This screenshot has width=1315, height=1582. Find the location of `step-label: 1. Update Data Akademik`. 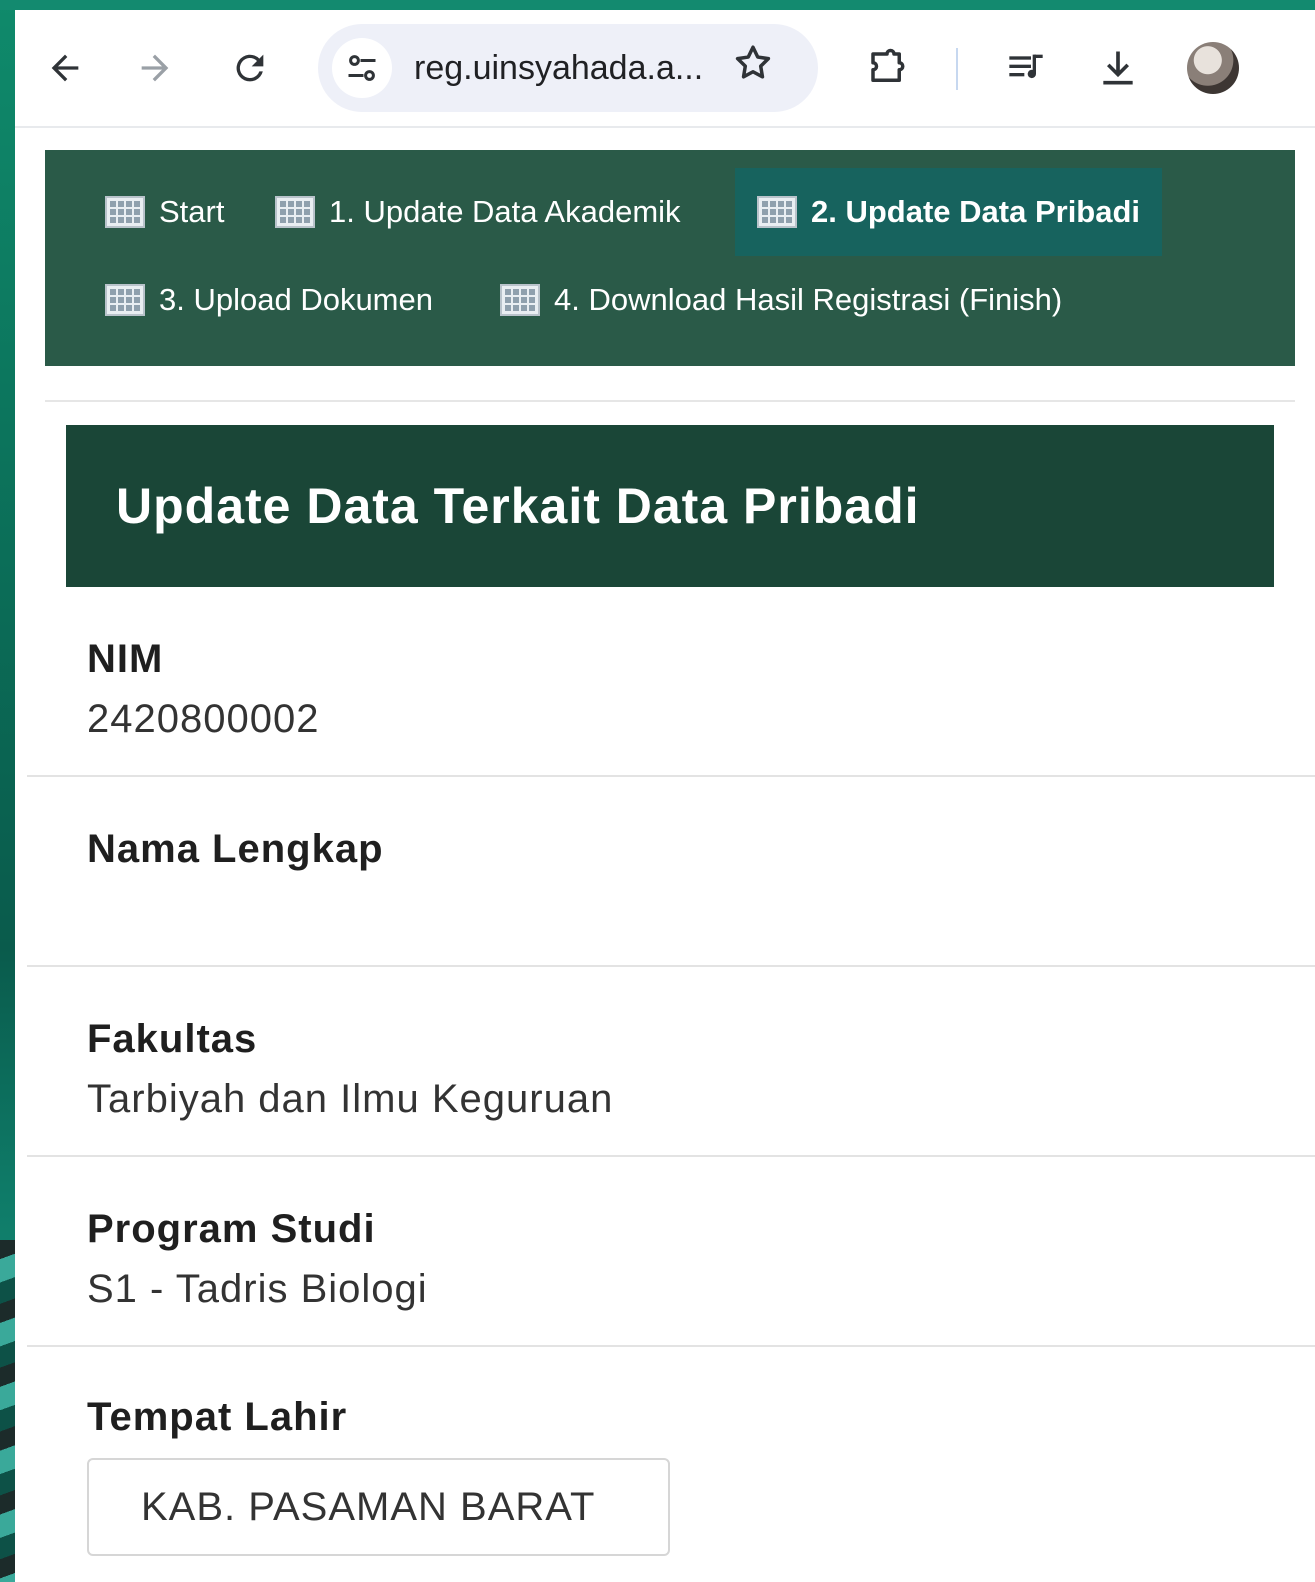

step-label: 1. Update Data Akademik is located at coordinates (505, 211).